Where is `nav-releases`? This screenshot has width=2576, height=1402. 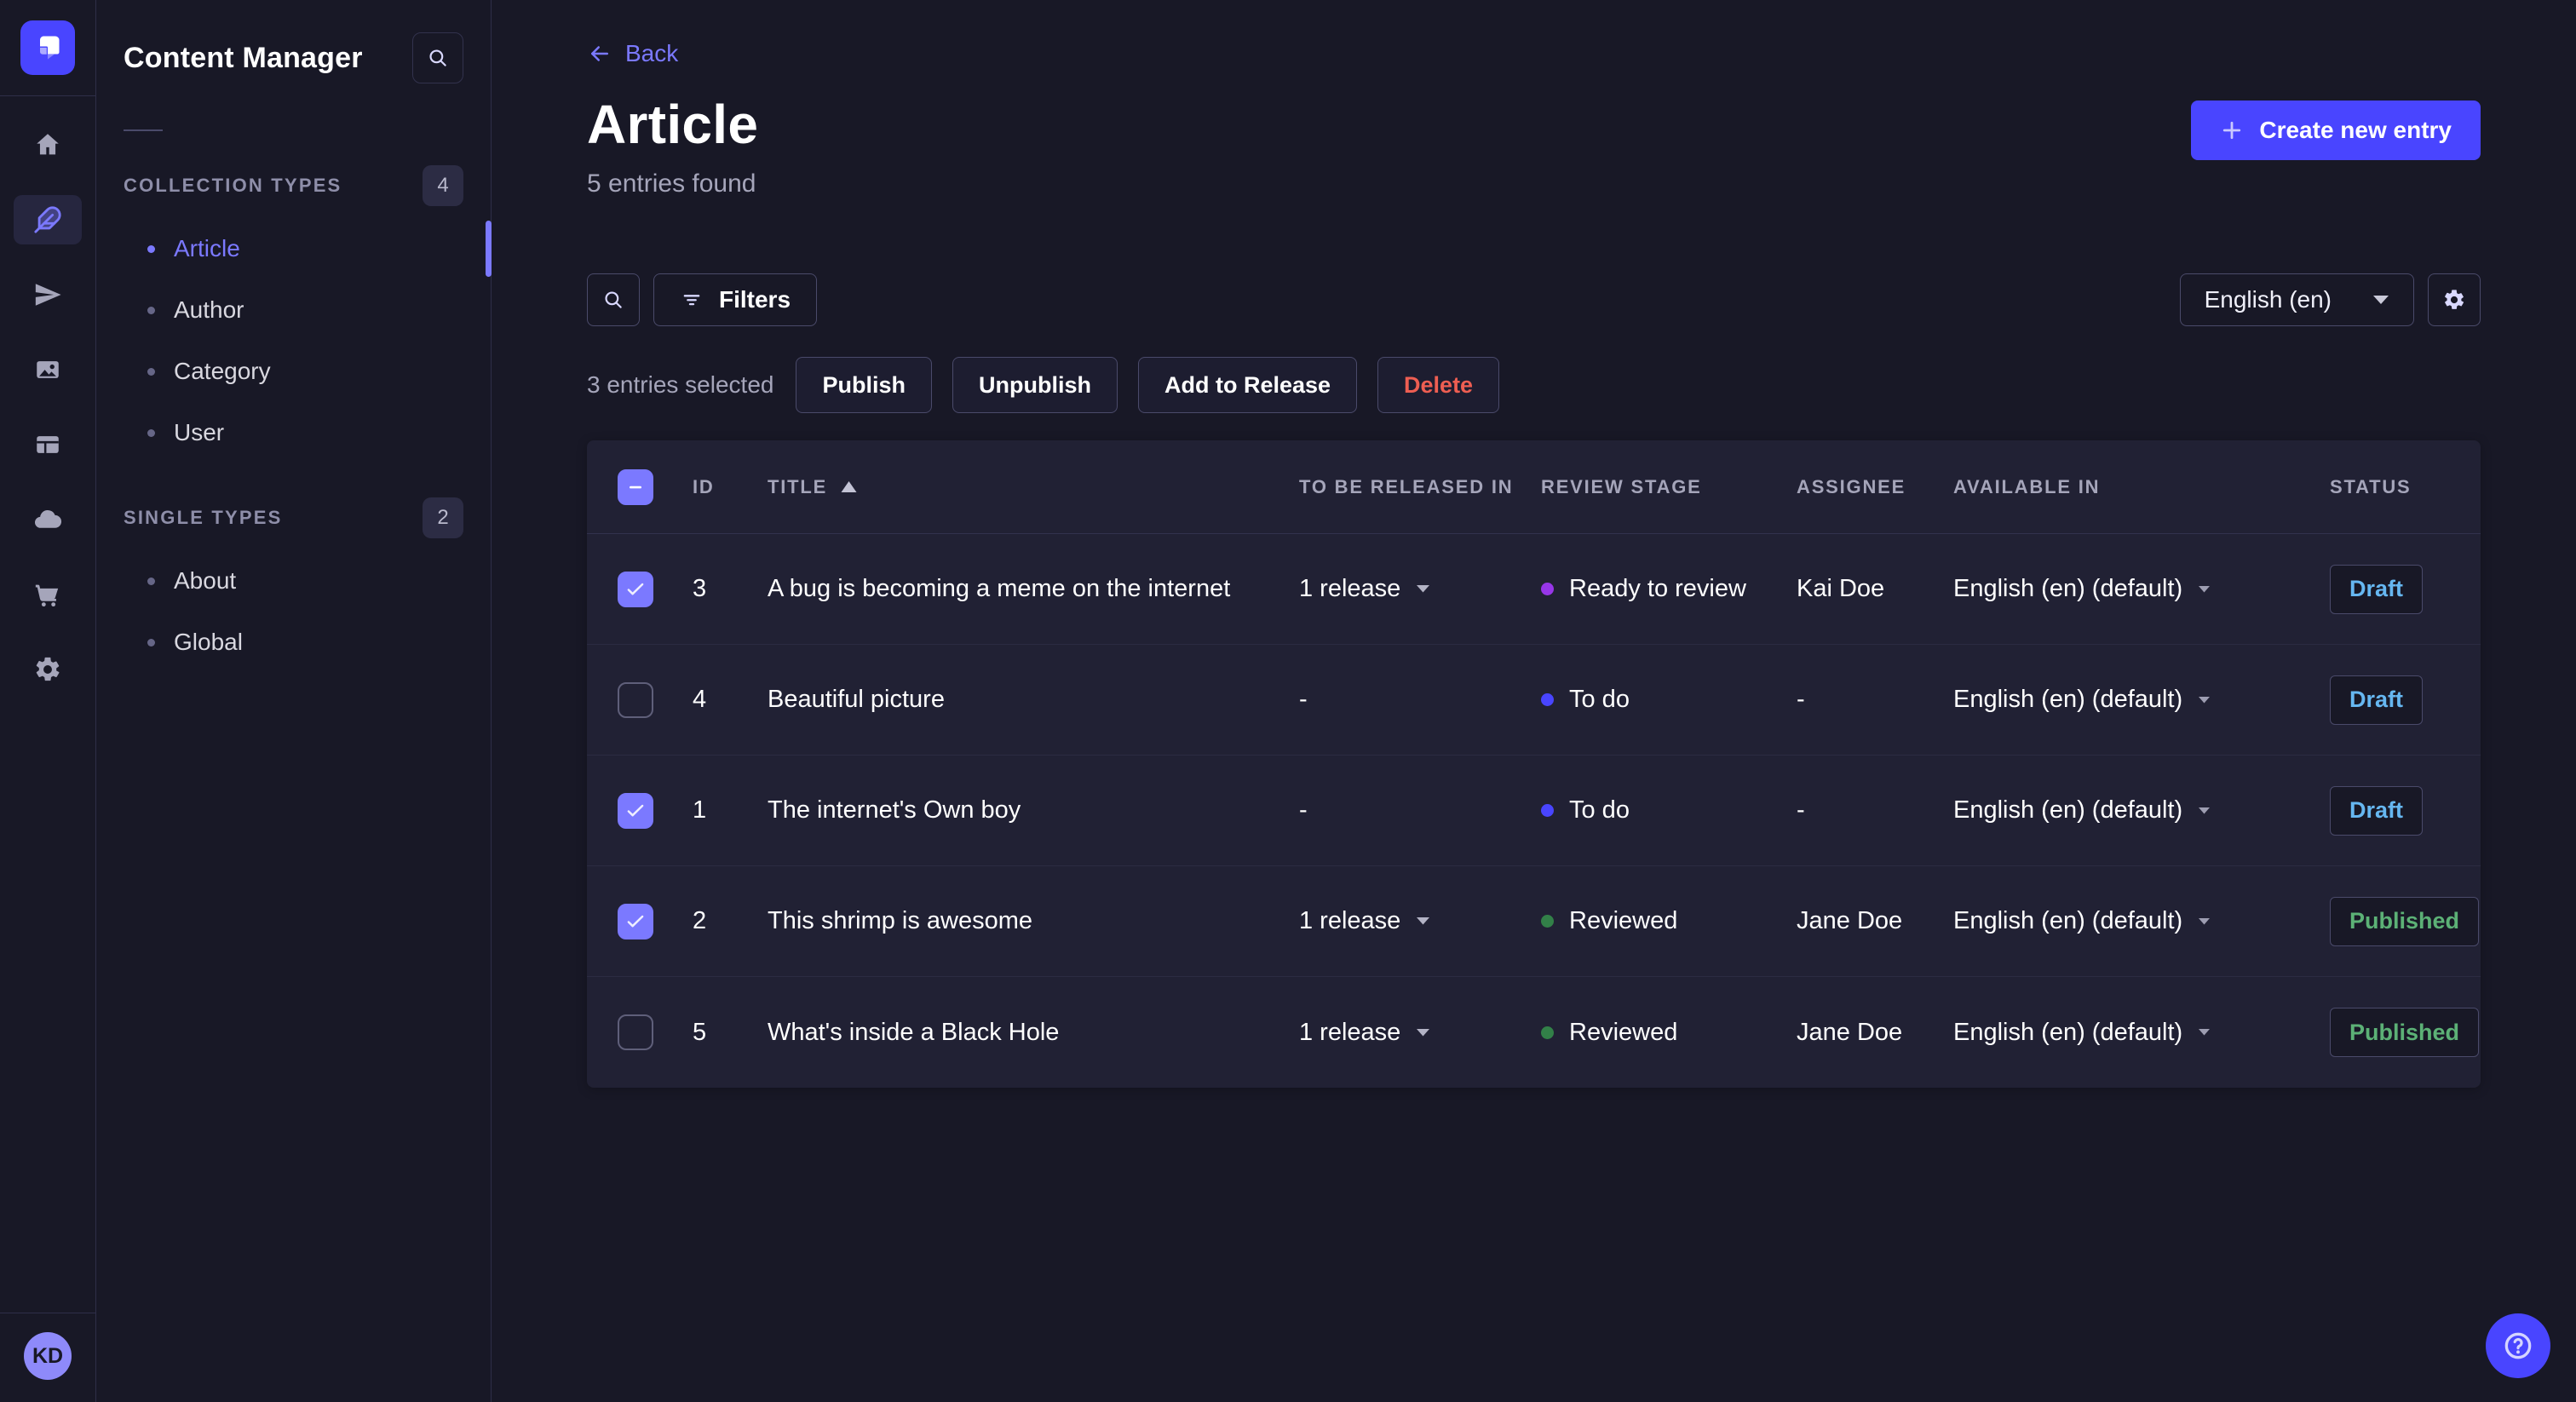 nav-releases is located at coordinates (48, 294).